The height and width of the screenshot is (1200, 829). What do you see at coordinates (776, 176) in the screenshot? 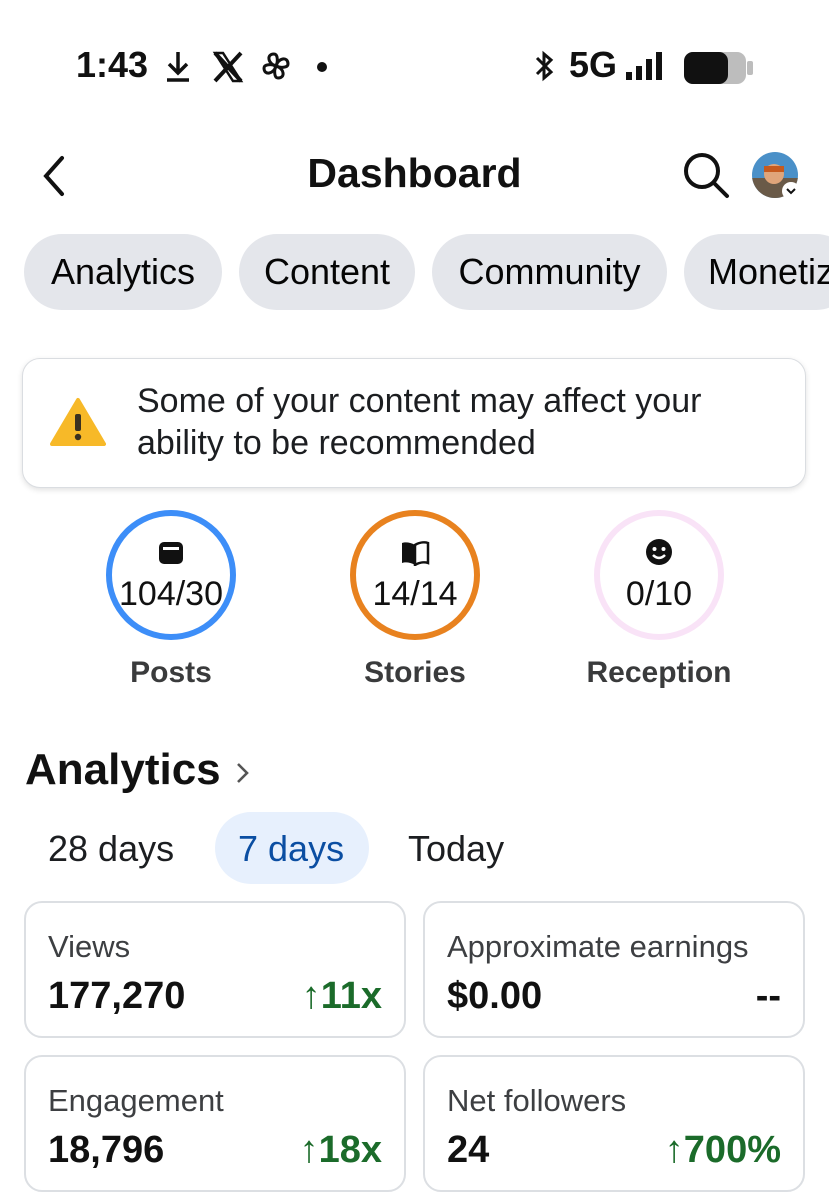
I see `avatar` at bounding box center [776, 176].